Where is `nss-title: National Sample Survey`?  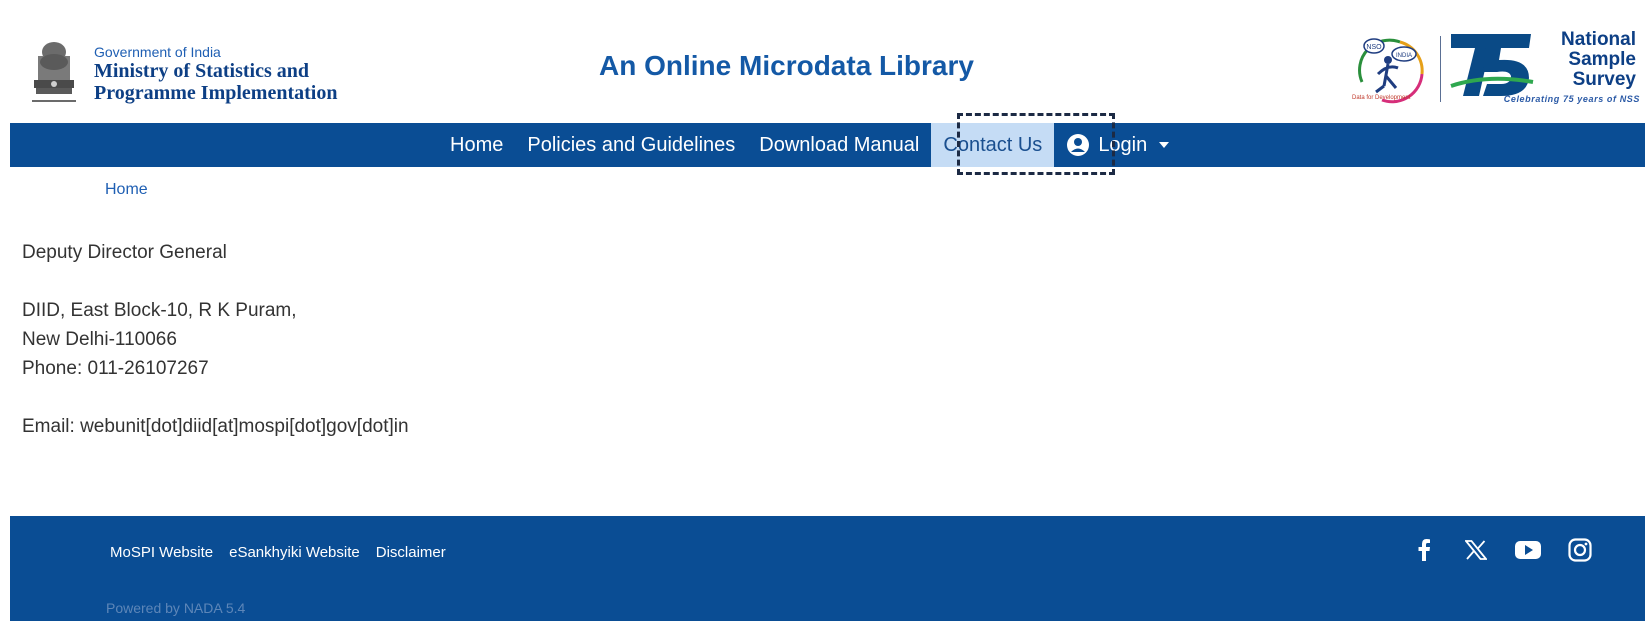 nss-title: National Sample Survey is located at coordinates (1584, 60).